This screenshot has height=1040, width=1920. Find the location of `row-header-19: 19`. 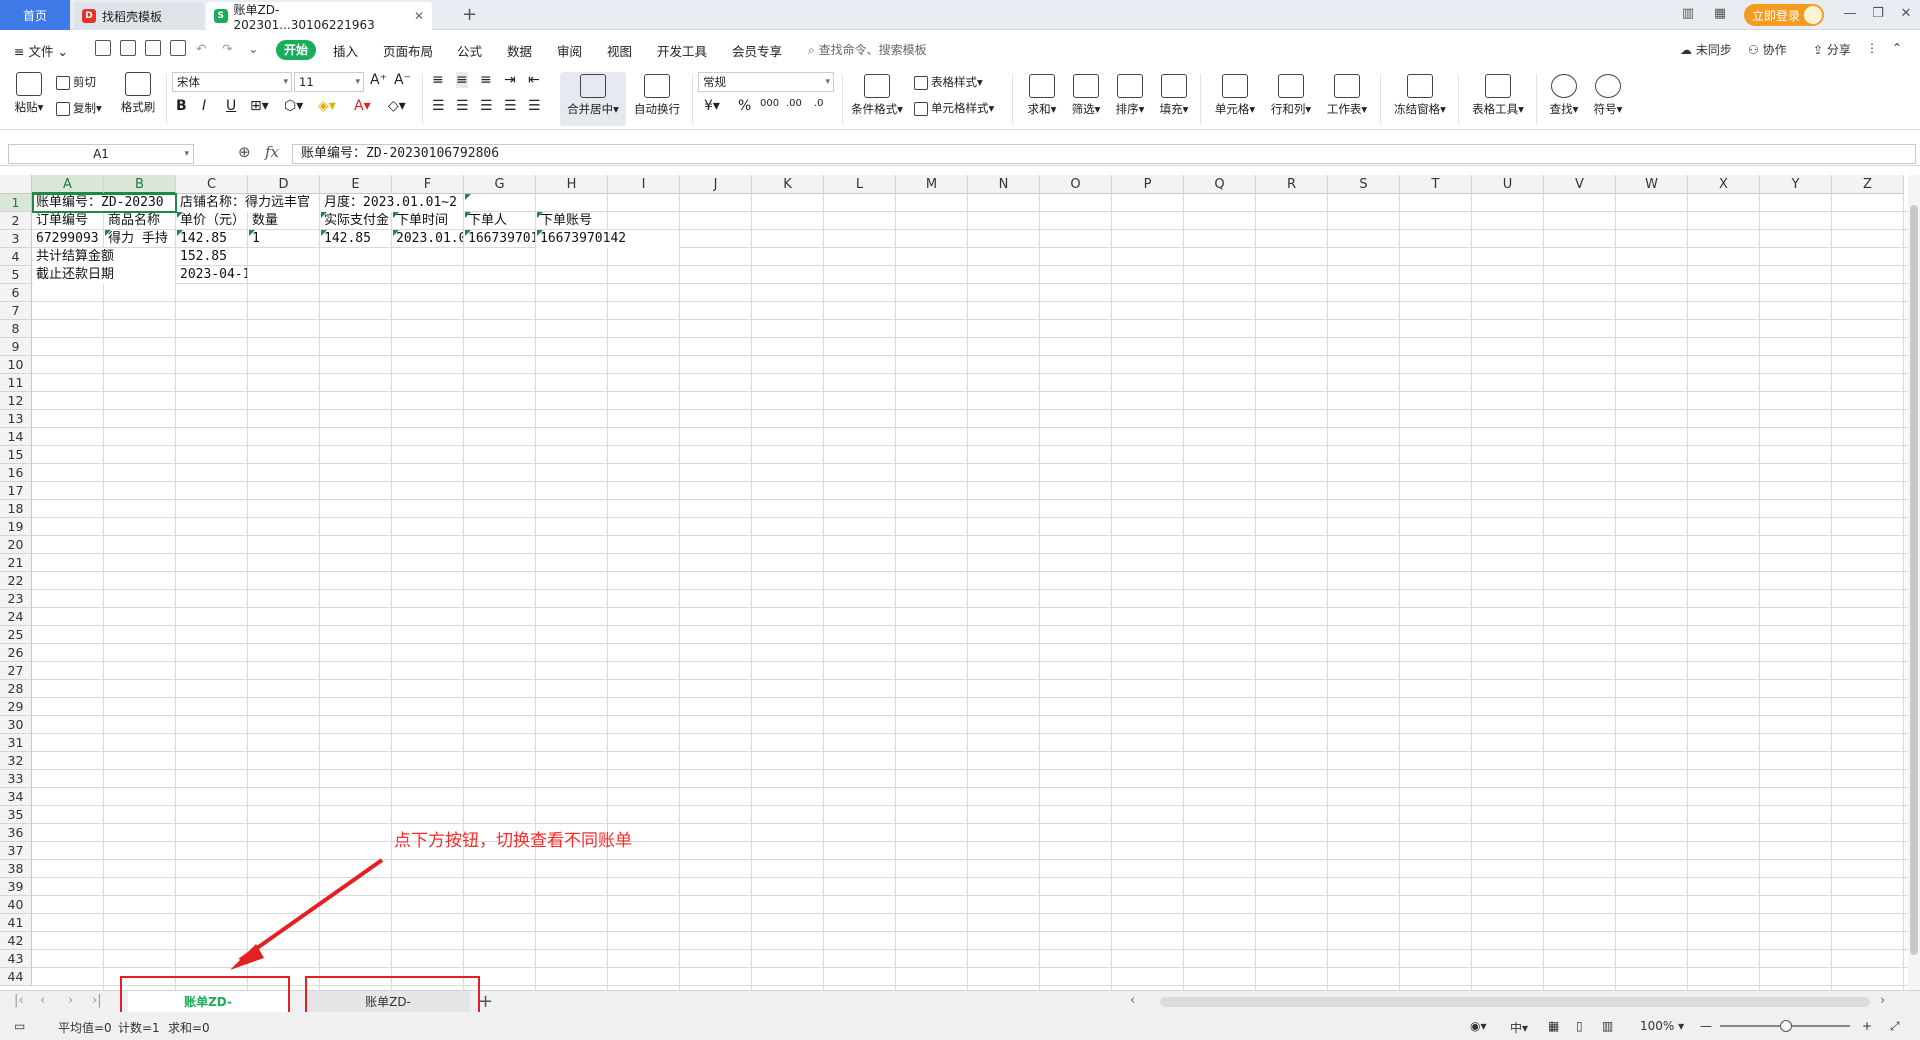

row-header-19: 19 is located at coordinates (16, 527).